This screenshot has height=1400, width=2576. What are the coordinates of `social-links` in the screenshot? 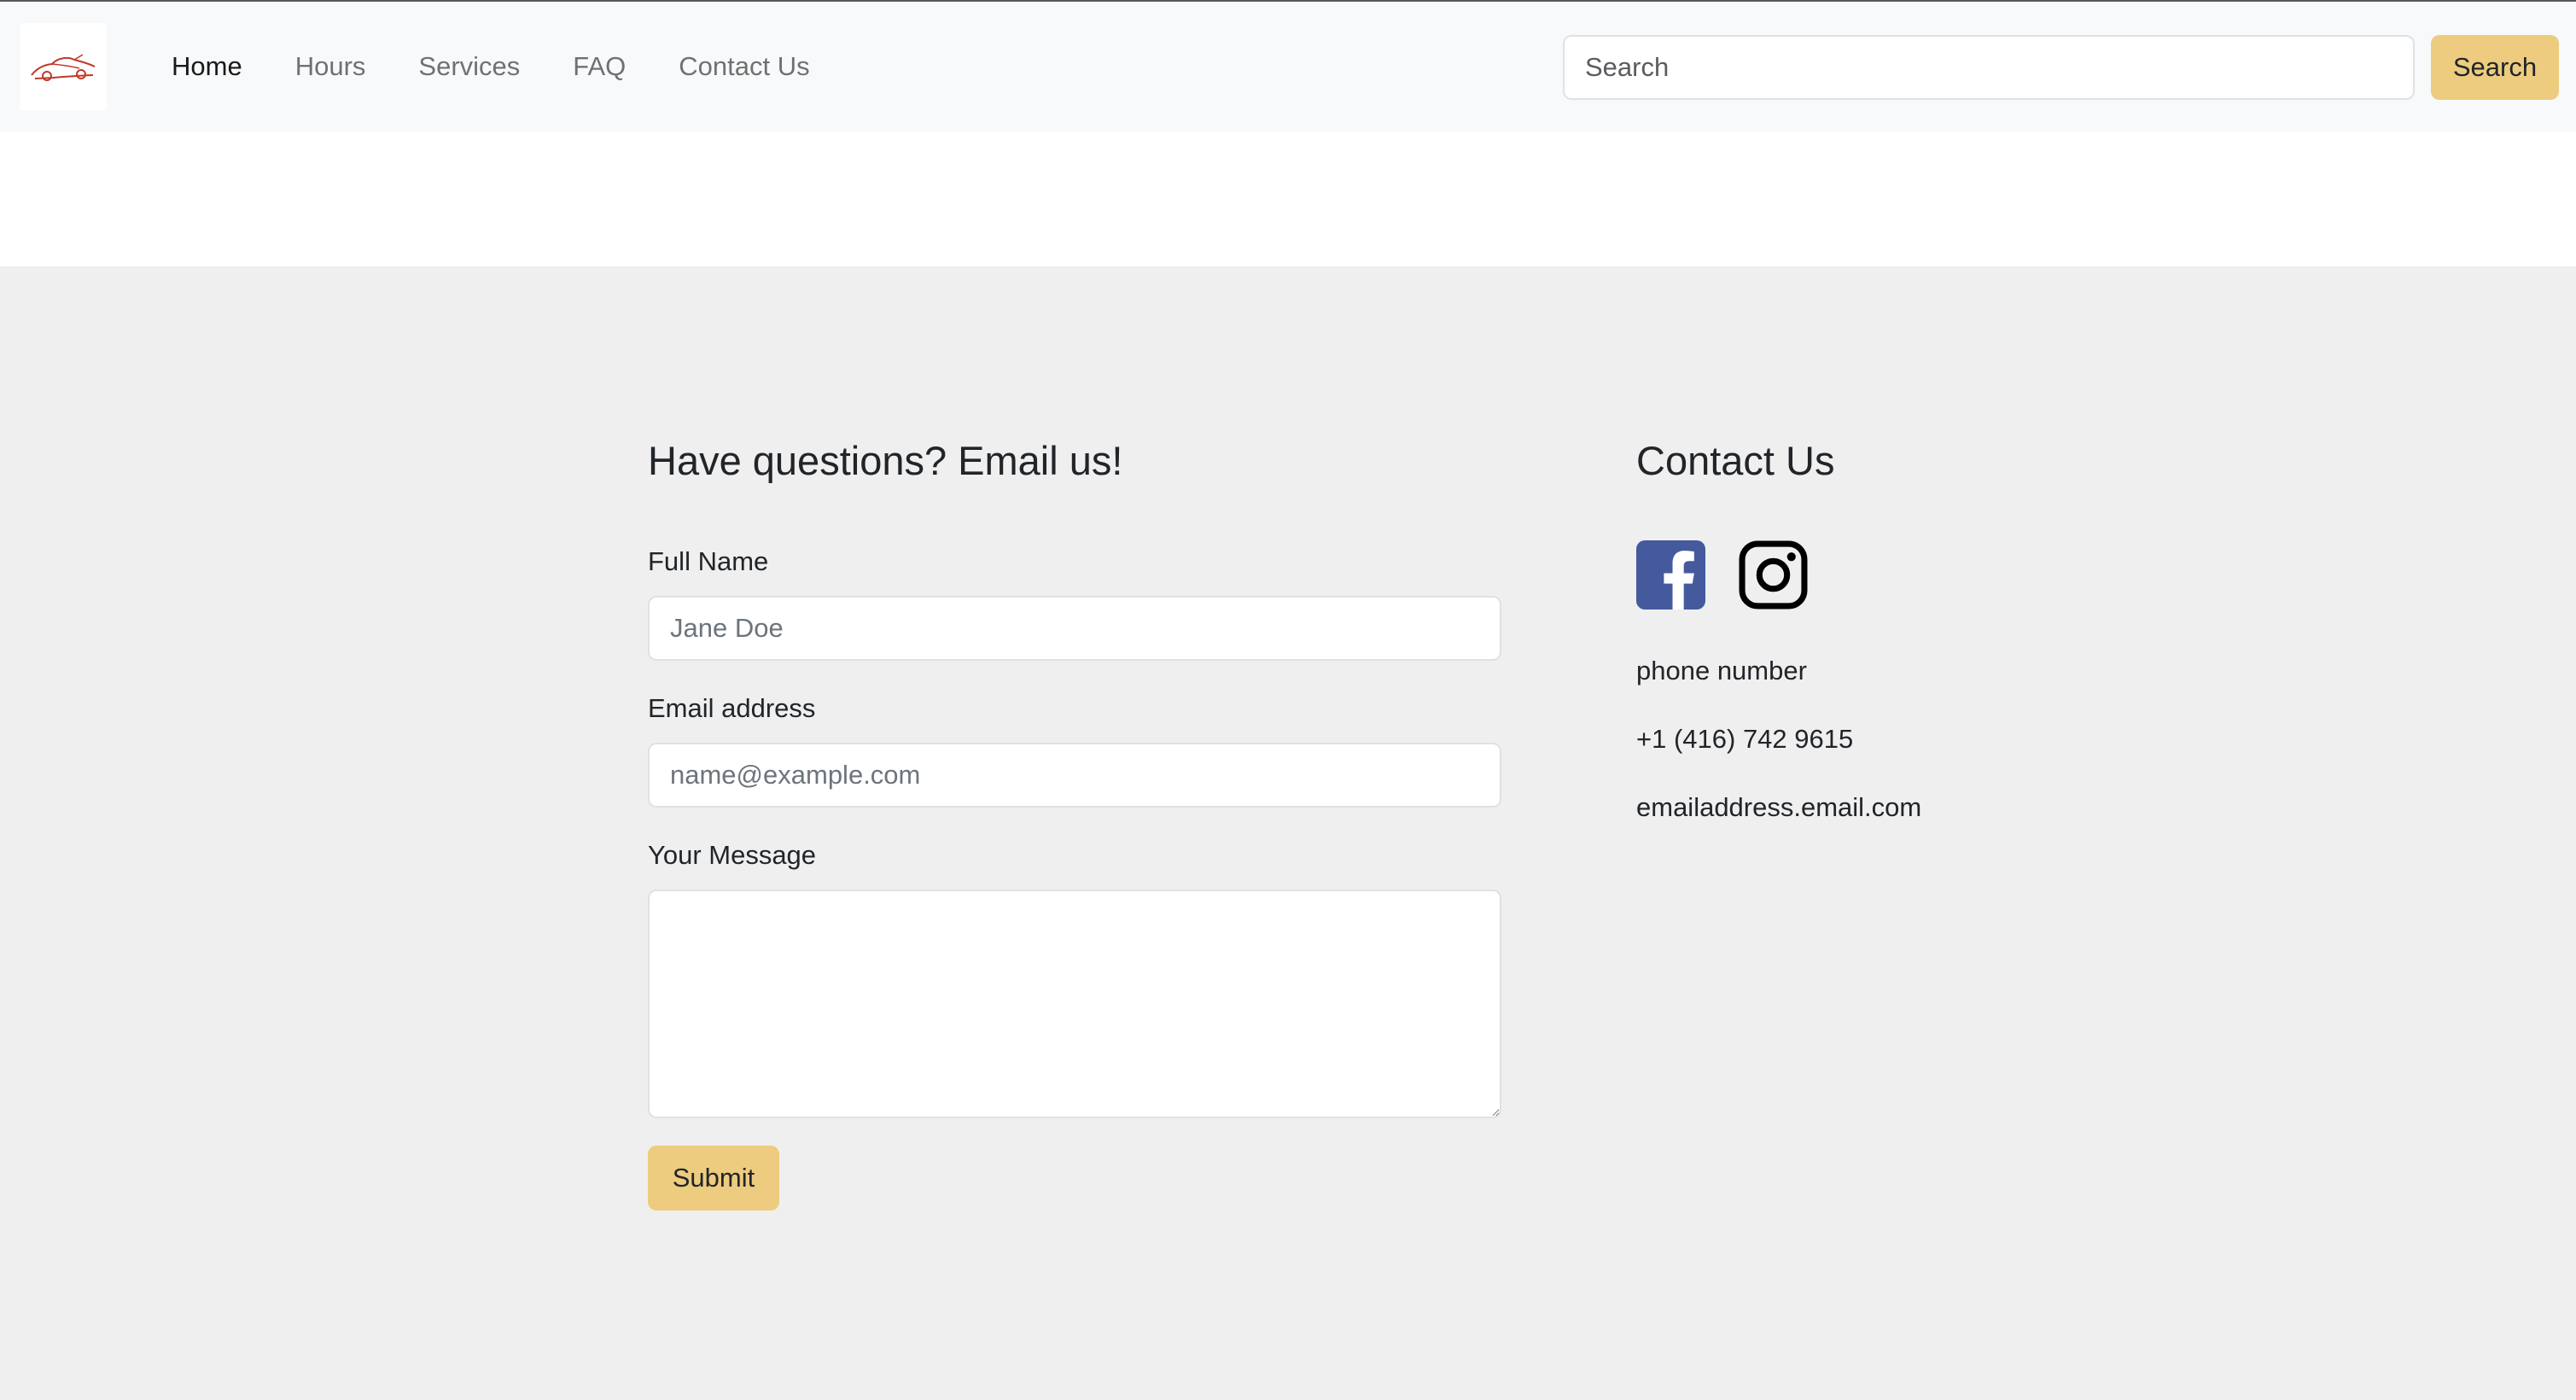 It's located at (1722, 575).